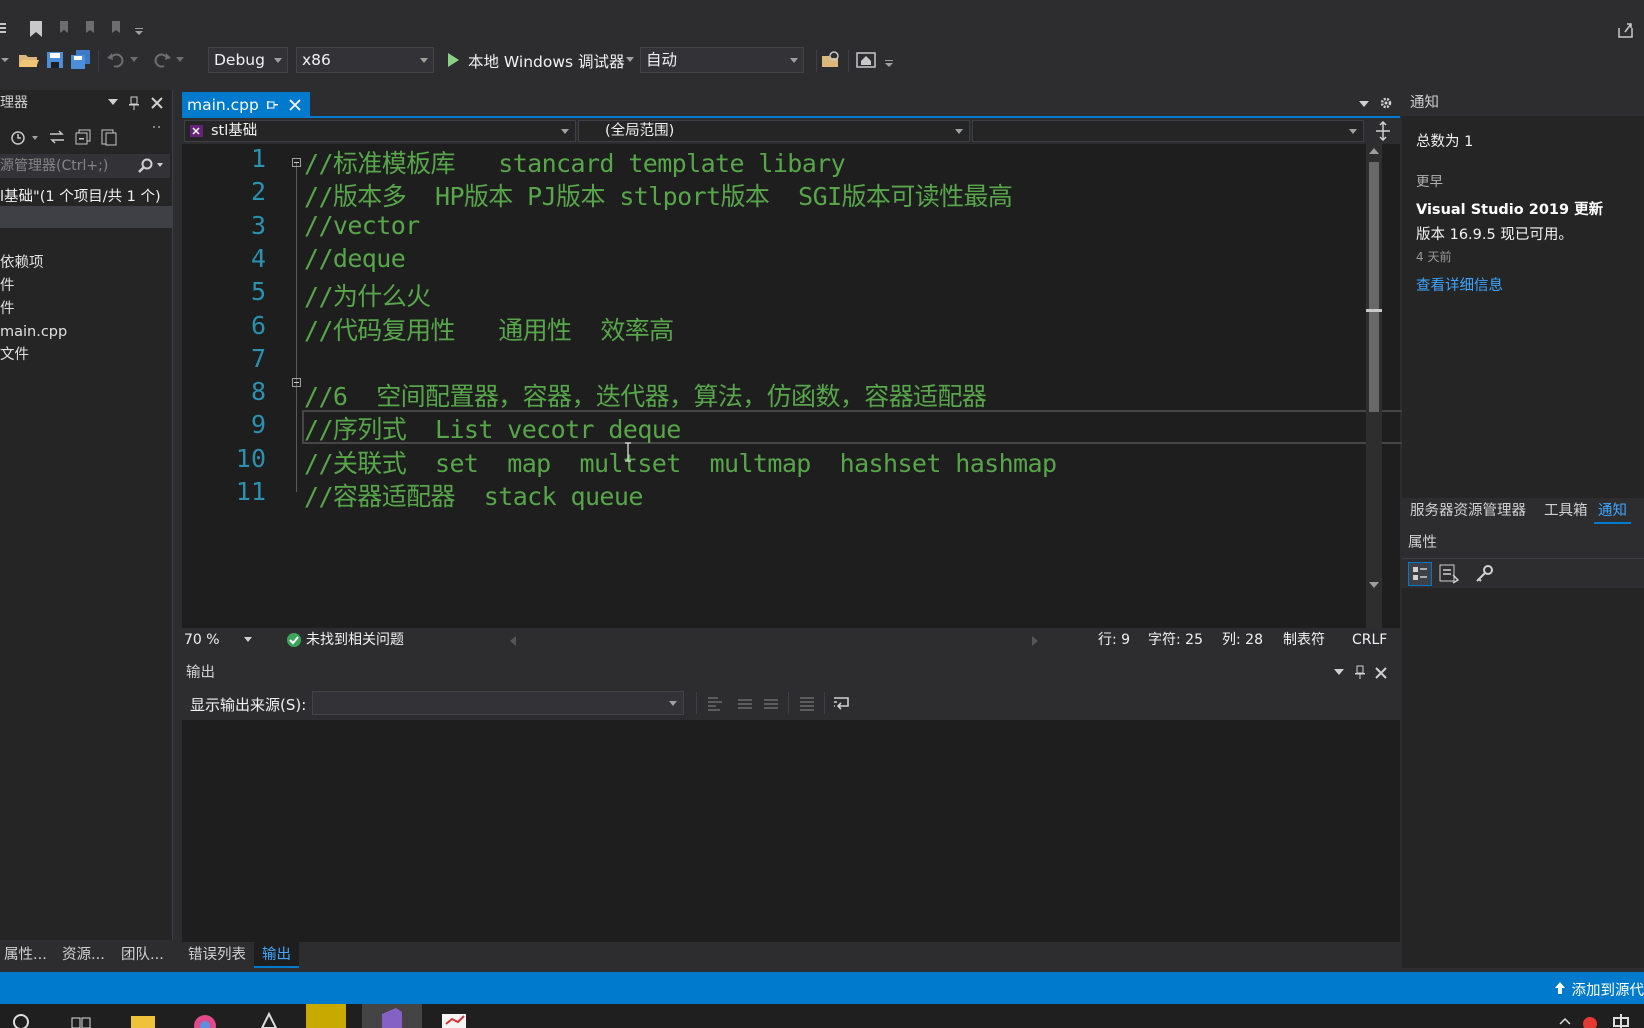  I want to click on solution-config-select: Debug, so click(248, 60).